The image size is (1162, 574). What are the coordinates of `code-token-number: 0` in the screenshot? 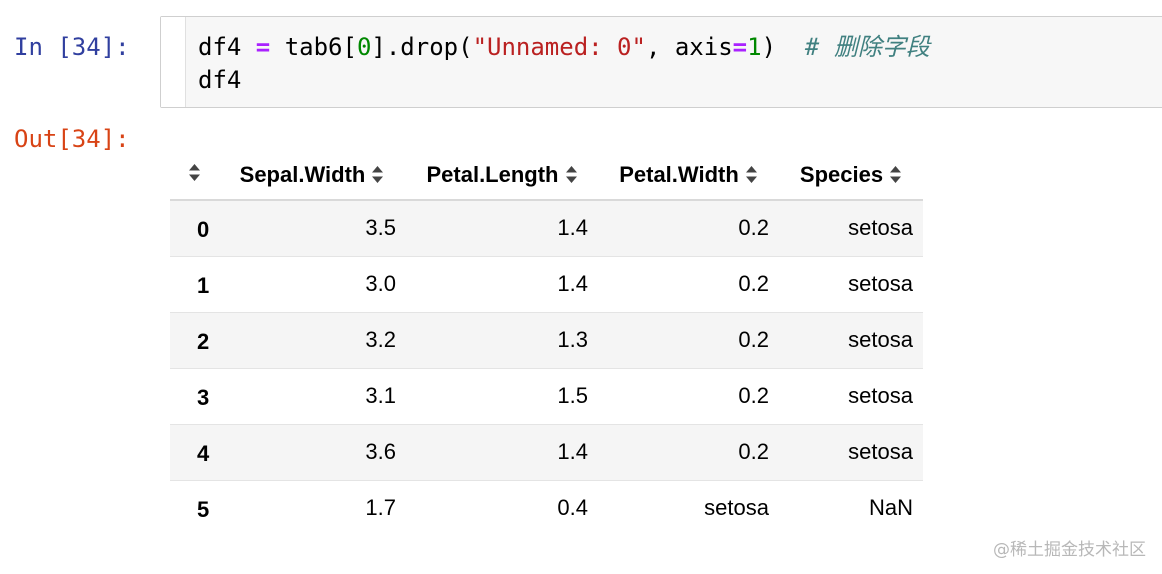 It's located at (364, 47).